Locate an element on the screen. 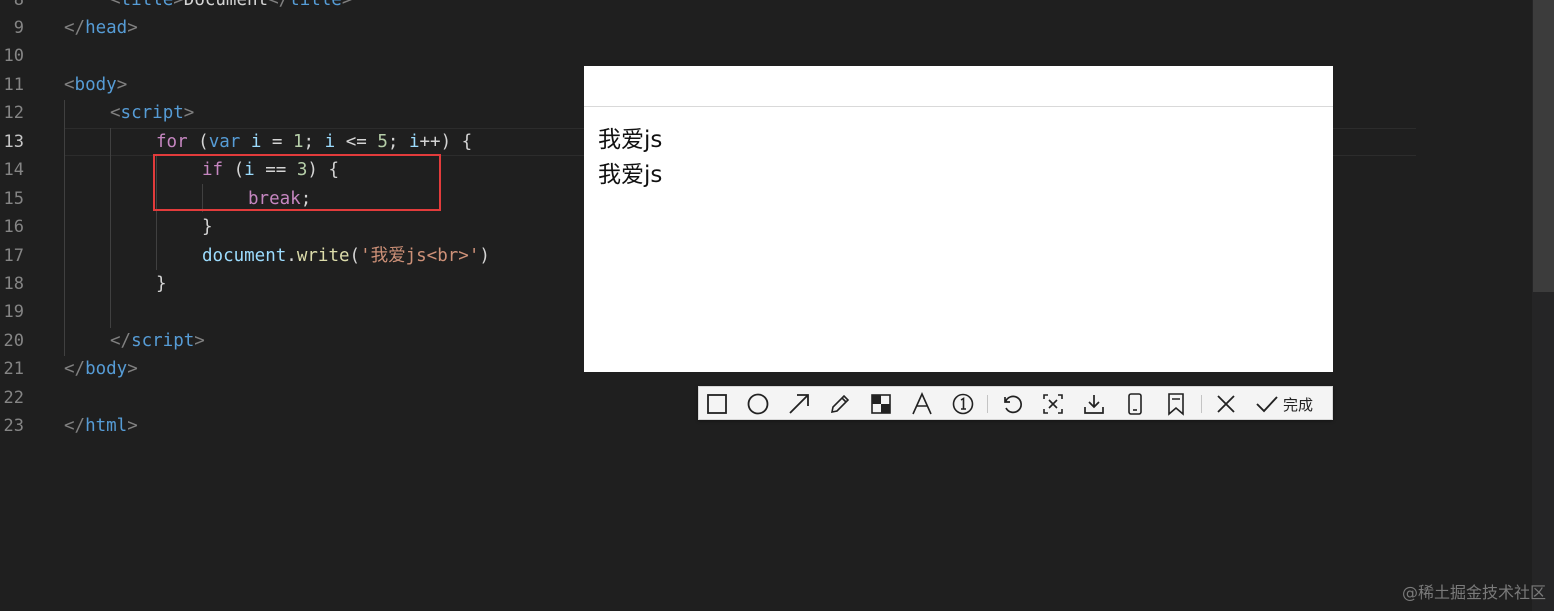 This screenshot has width=1554, height=611. line-number: 22 is located at coordinates (13, 398).